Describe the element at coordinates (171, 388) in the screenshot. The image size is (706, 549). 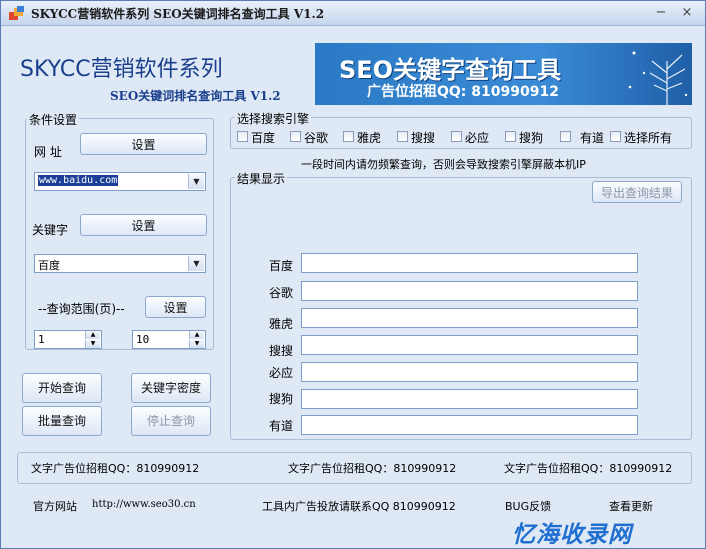
I see `keyword-density-button: 关键字密度` at that location.